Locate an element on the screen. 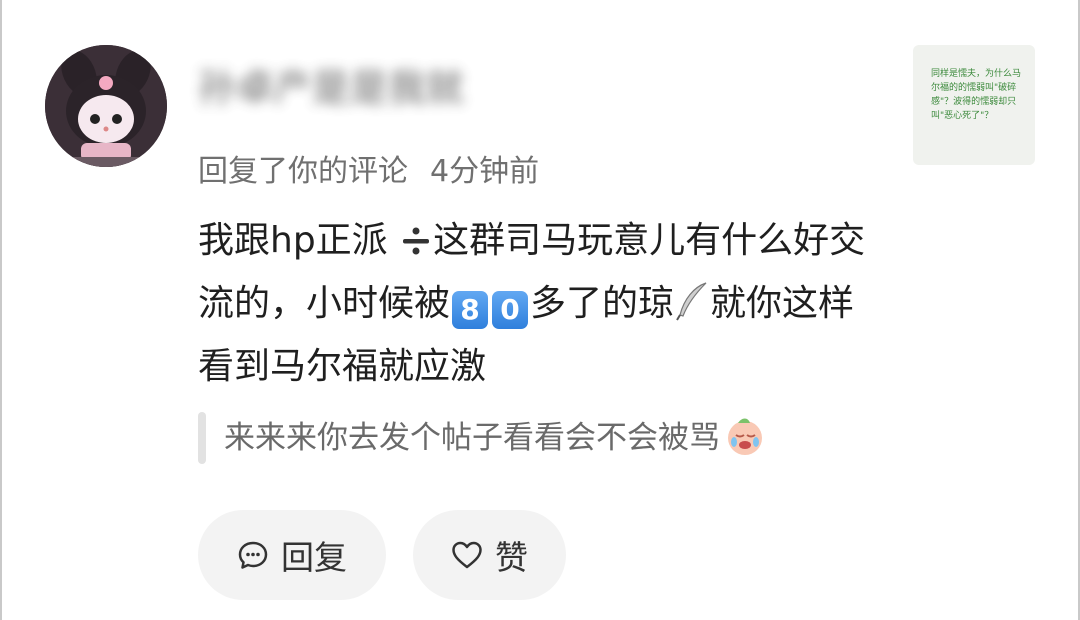  thumbnail-text: 同样是懦夫，为什么马尔福的的懦弱叫"破碎感"？波得的懦弱却只叫"恶心死了"？ is located at coordinates (976, 95).